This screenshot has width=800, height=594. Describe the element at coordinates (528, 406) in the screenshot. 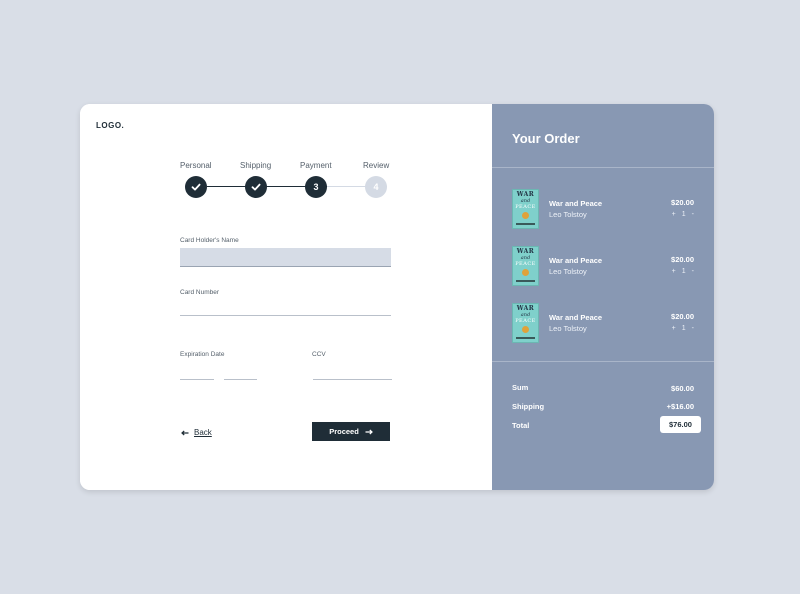

I see `shipping-label: Shipping` at that location.